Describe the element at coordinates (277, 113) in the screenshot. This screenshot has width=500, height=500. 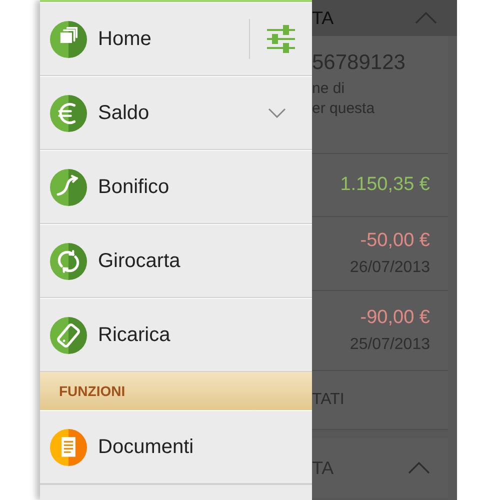
I see `chevron-down-icon` at that location.